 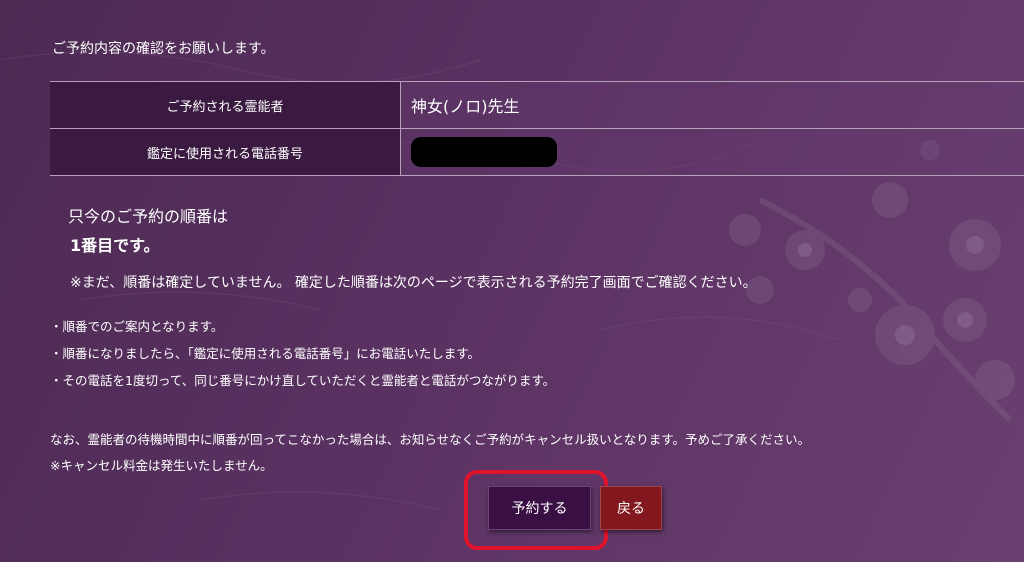 I want to click on intro-text: ご予約内容の確認をお願いします。, so click(x=163, y=49).